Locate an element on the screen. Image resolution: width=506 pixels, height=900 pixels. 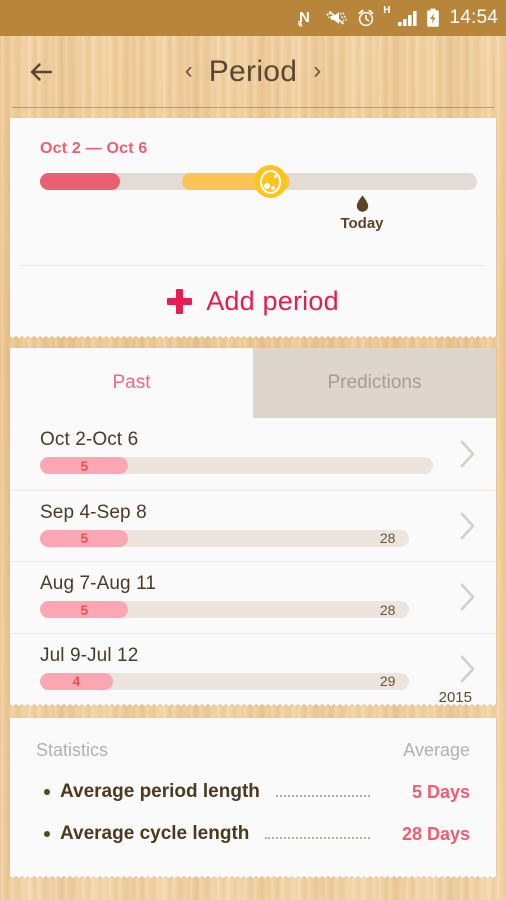
statistics-title: Statistics is located at coordinates (72, 750).